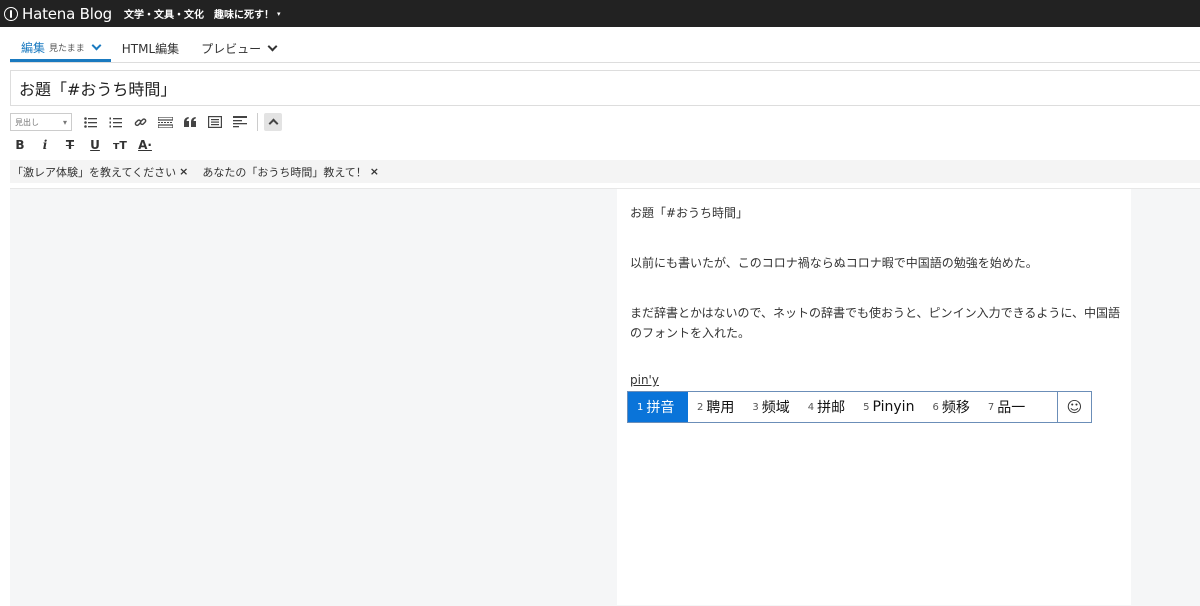 The height and width of the screenshot is (606, 1200). I want to click on ime-candidate-window: 1 拼音 2 聘用 3 频域 4 拼邮 5 Pinyin 6 频移 7 品一 ☺, so click(859, 407).